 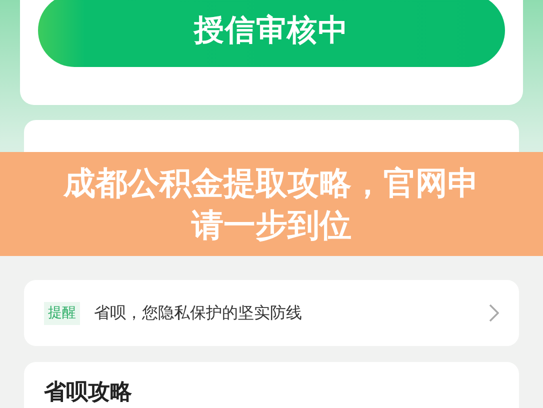 I want to click on notice-text: 省呗，您隐私保护的坚实防线, so click(x=198, y=313).